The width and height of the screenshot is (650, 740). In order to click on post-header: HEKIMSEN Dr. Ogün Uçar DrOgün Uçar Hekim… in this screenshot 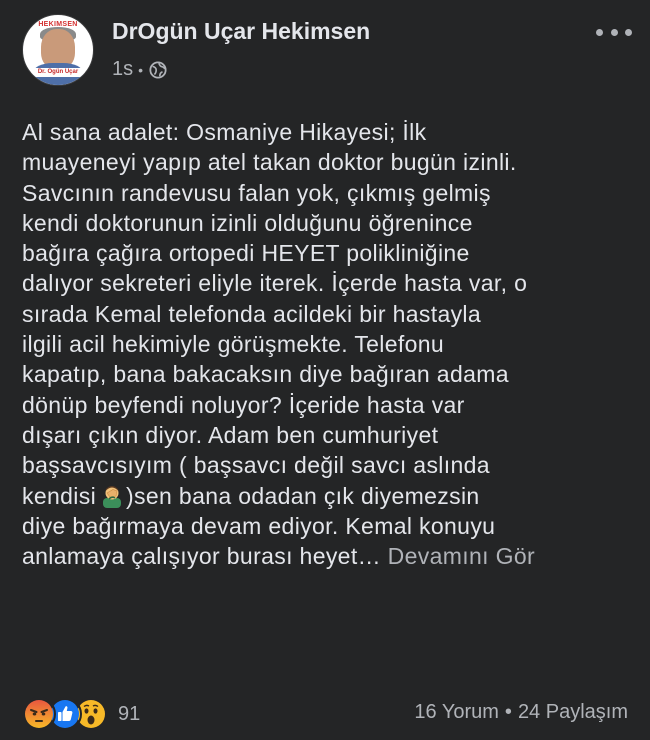, I will do `click(327, 52)`.